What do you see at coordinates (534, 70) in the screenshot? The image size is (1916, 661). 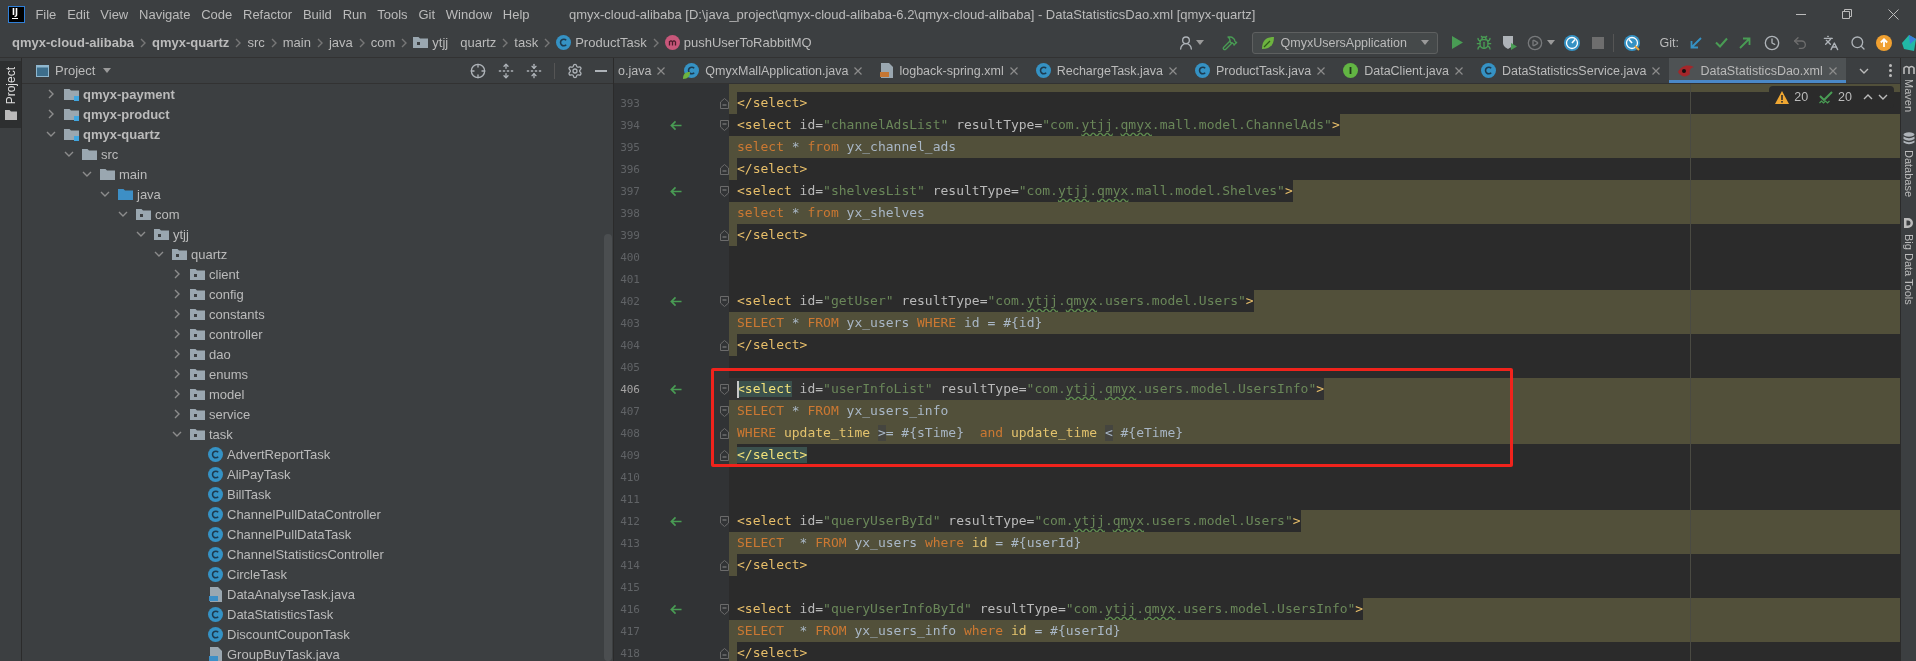 I see `collapse-all-icon` at bounding box center [534, 70].